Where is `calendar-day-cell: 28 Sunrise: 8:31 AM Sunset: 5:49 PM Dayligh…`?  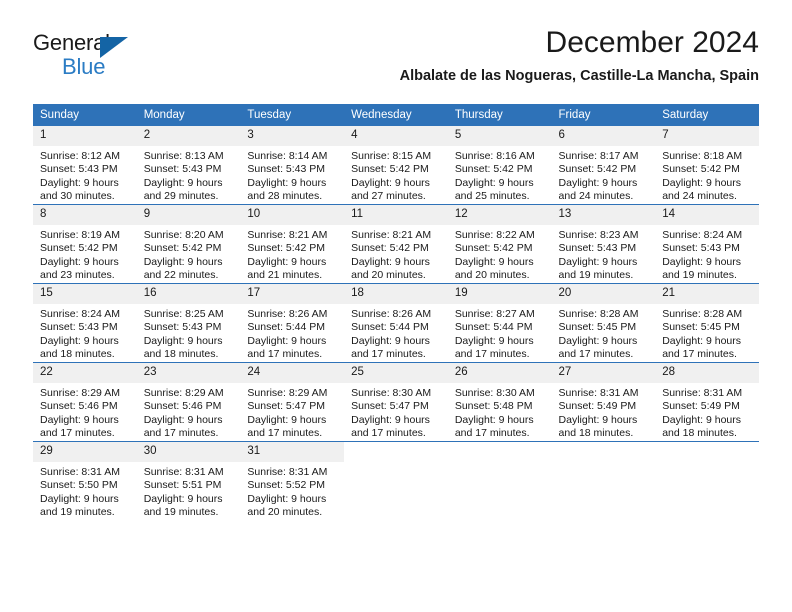 calendar-day-cell: 28 Sunrise: 8:31 AM Sunset: 5:49 PM Dayligh… is located at coordinates (707, 402).